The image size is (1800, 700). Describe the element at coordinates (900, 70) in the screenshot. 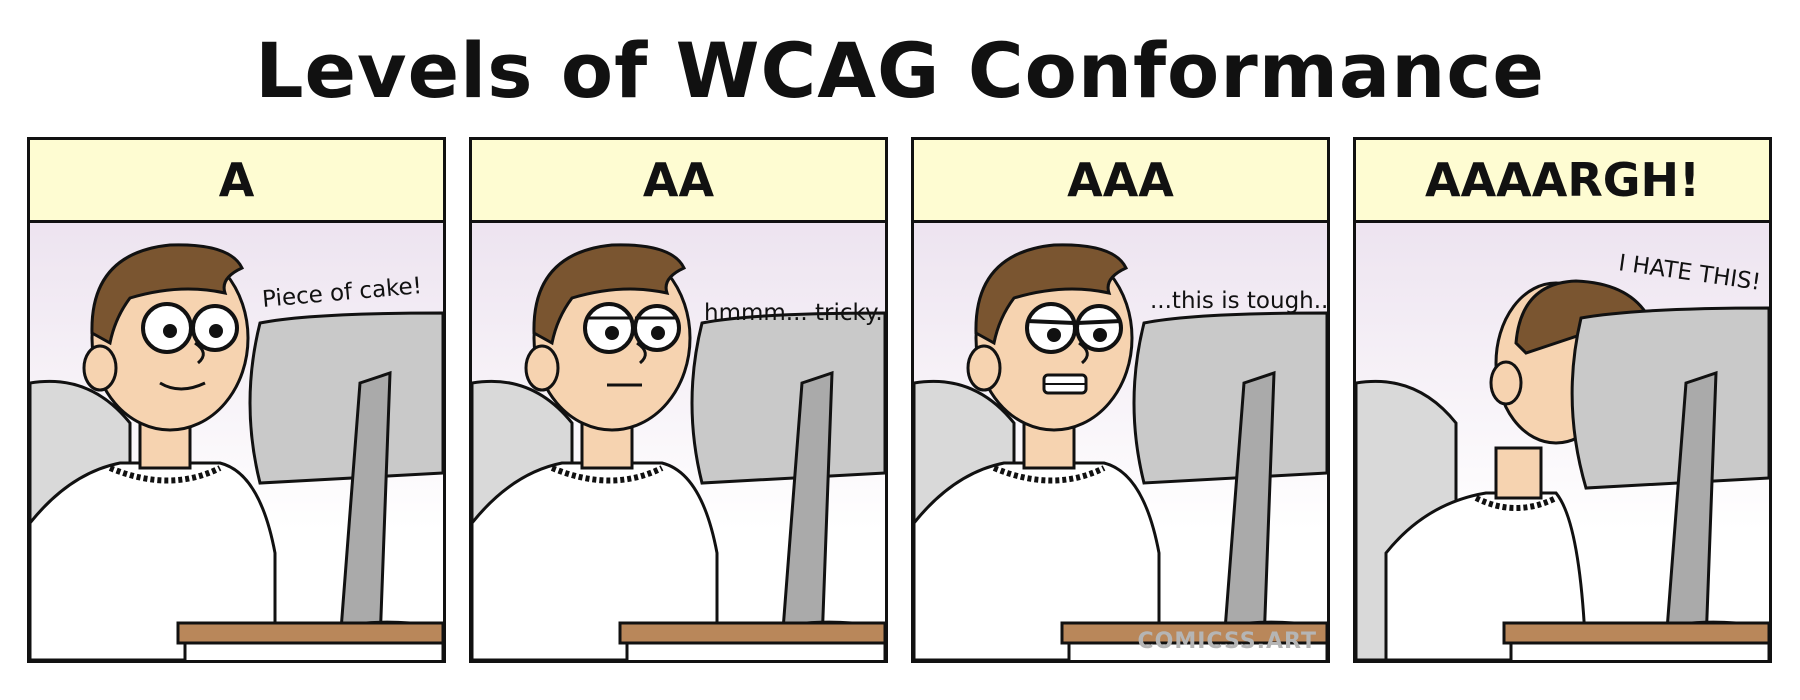

I see `comic-title: Levels of WCAG Conformance` at that location.